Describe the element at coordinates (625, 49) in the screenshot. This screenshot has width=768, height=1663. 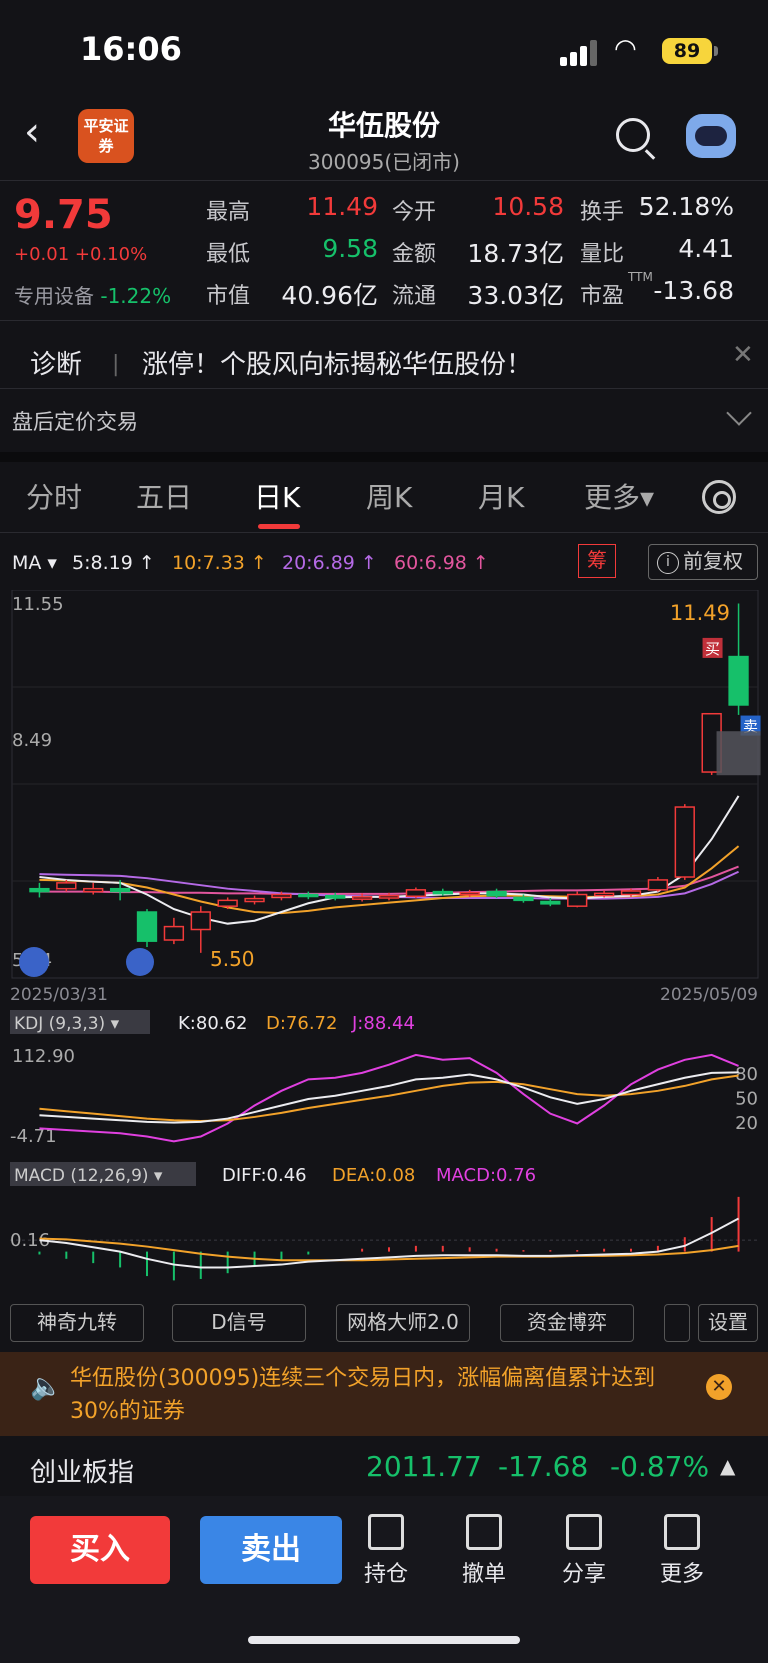
I see `wifi-icon: ◠` at that location.